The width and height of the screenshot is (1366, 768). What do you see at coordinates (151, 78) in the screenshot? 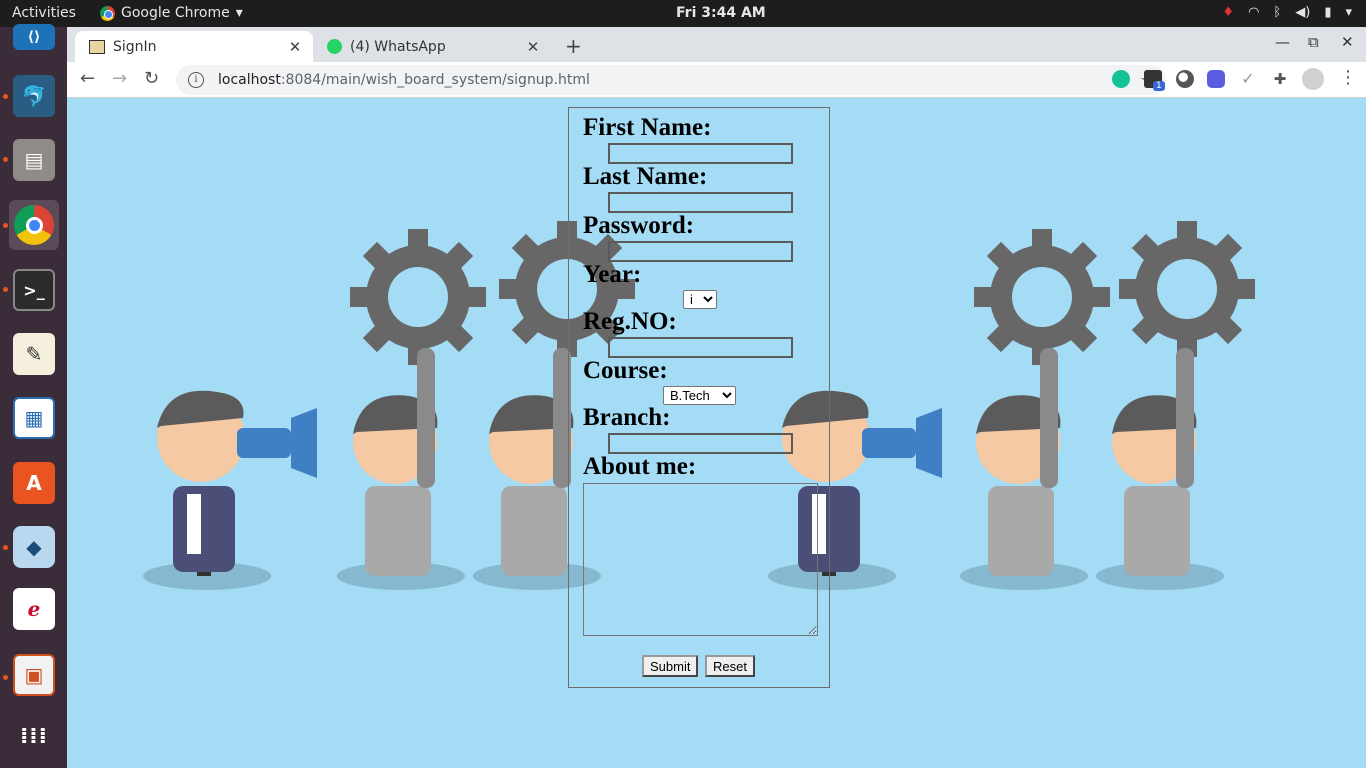
I see `reload-icon: ↻` at bounding box center [151, 78].